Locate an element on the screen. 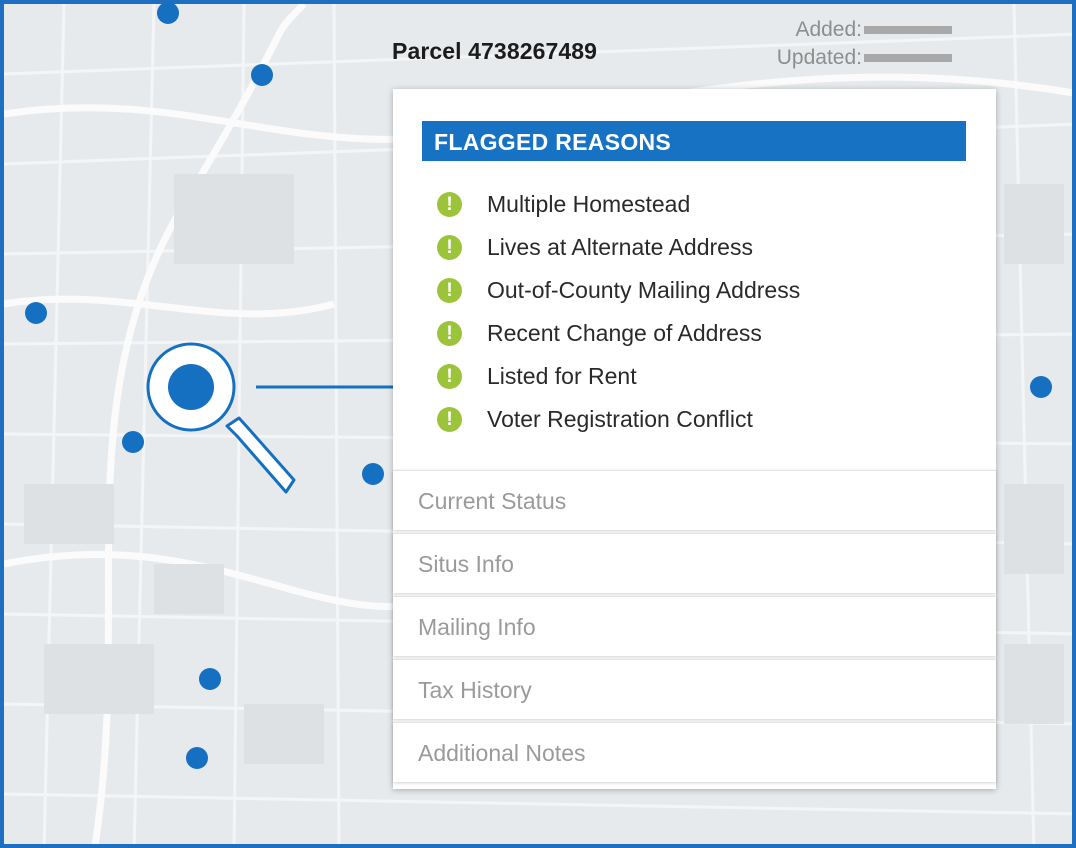 The image size is (1076, 848). flagged-reason-item: ! Out-of-County Mailing Address is located at coordinates (618, 290).